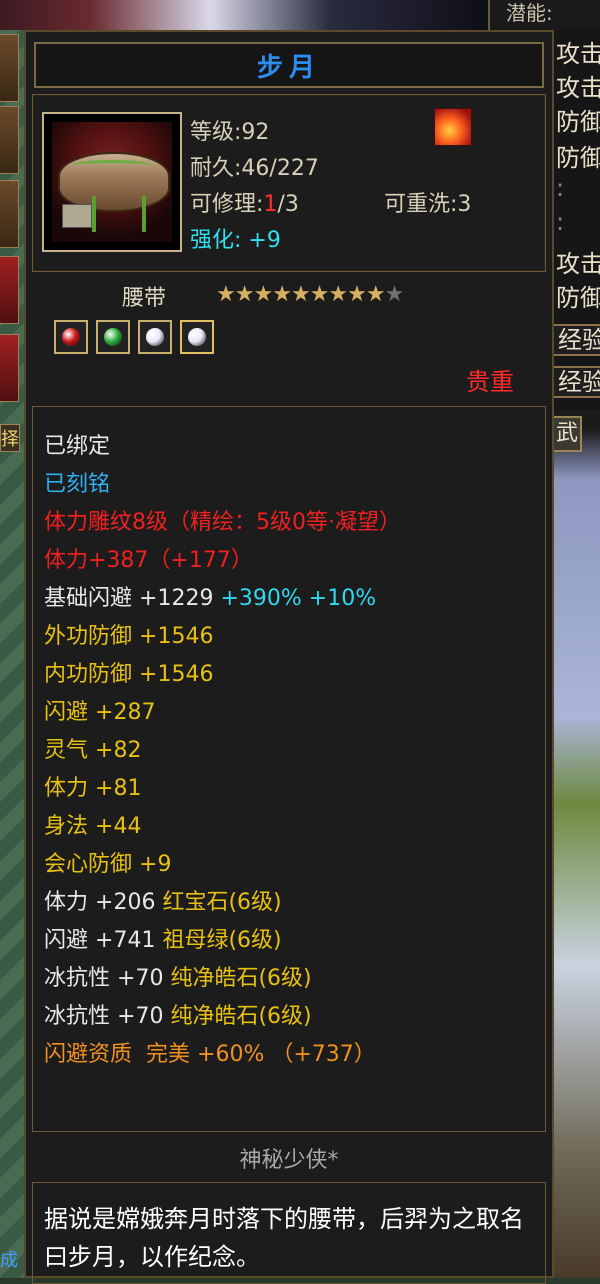  What do you see at coordinates (144, 298) in the screenshot?
I see `item-type: 腰带` at bounding box center [144, 298].